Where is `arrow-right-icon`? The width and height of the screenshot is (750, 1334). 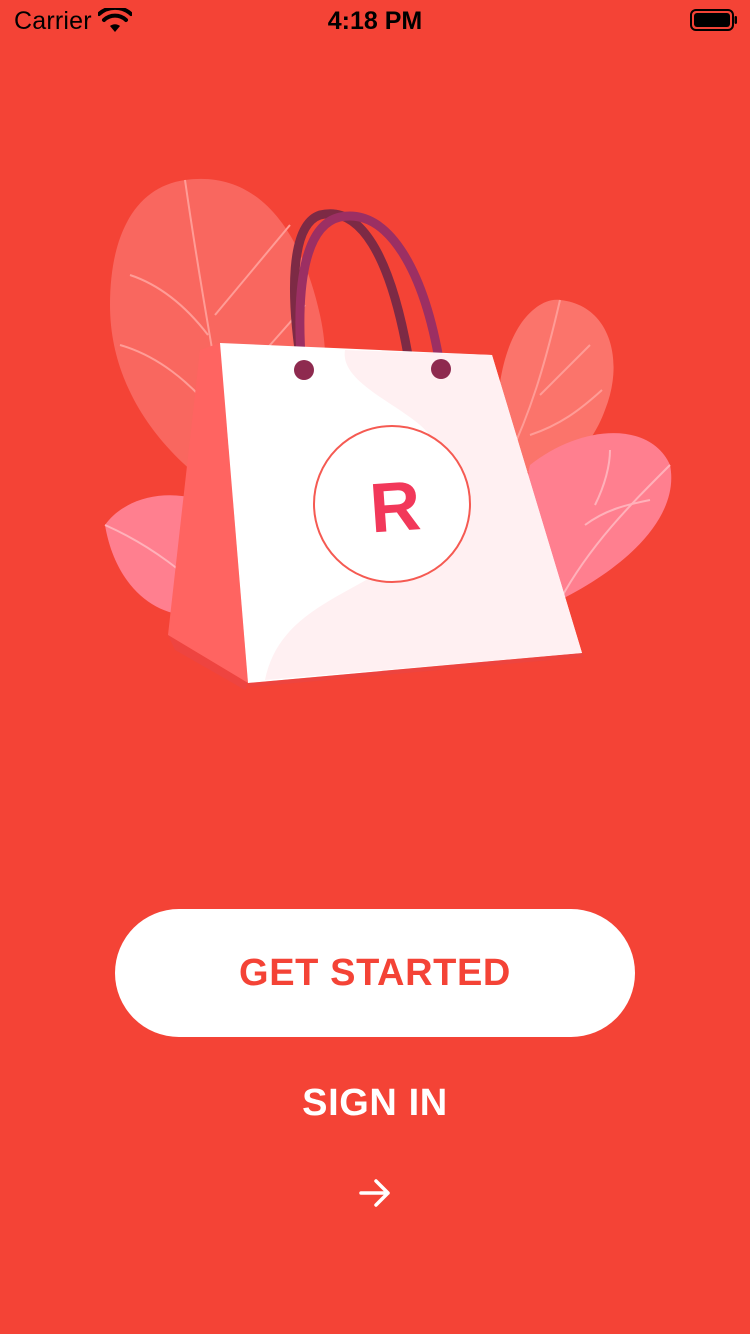
arrow-right-icon is located at coordinates (375, 1193).